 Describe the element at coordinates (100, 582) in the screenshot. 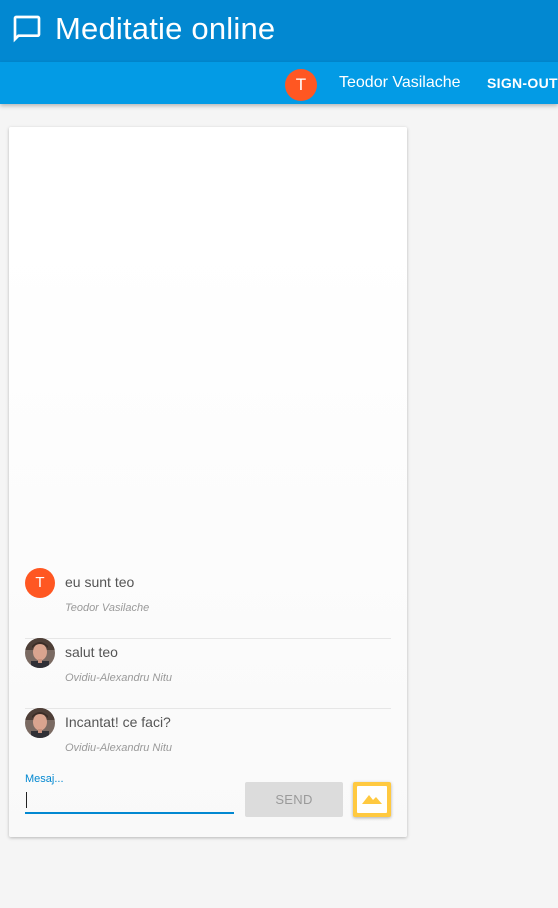

I see `message-text: eu sunt teo` at that location.